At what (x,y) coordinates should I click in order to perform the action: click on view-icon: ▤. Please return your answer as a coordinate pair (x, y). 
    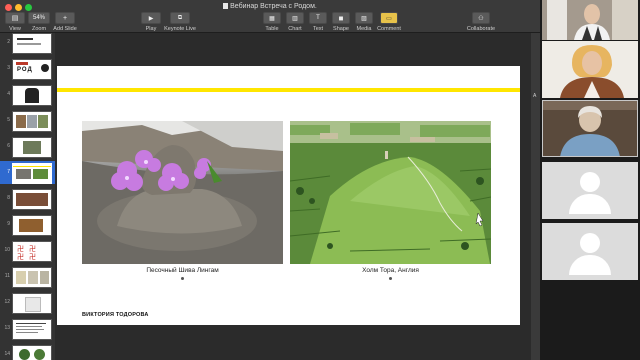
    Looking at the image, I should click on (15, 18).